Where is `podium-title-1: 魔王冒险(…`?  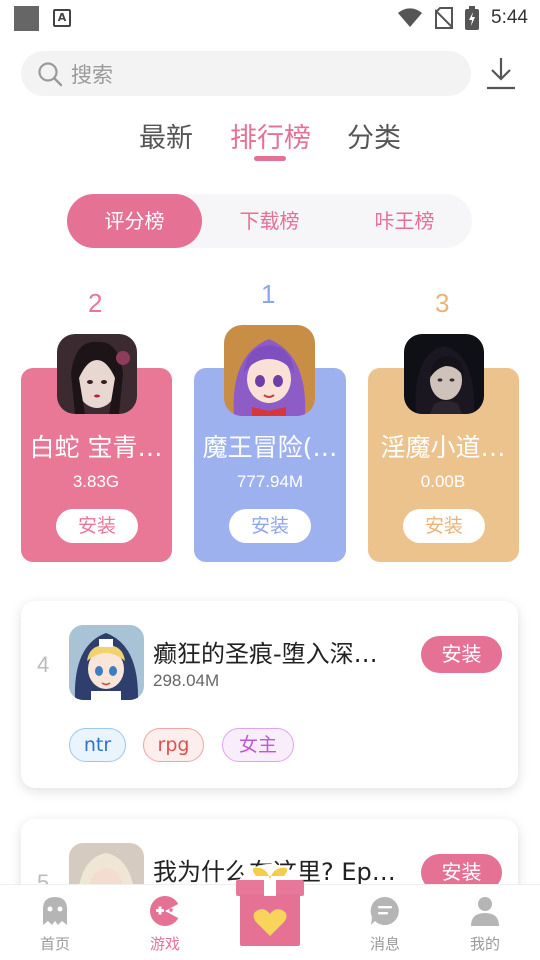
podium-title-1: 魔王冒险(… is located at coordinates (270, 447).